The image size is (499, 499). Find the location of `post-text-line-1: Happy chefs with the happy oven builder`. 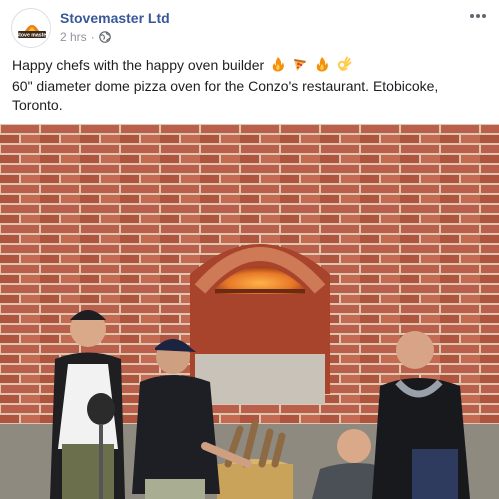

post-text-line-1: Happy chefs with the happy oven builder is located at coordinates (250, 66).